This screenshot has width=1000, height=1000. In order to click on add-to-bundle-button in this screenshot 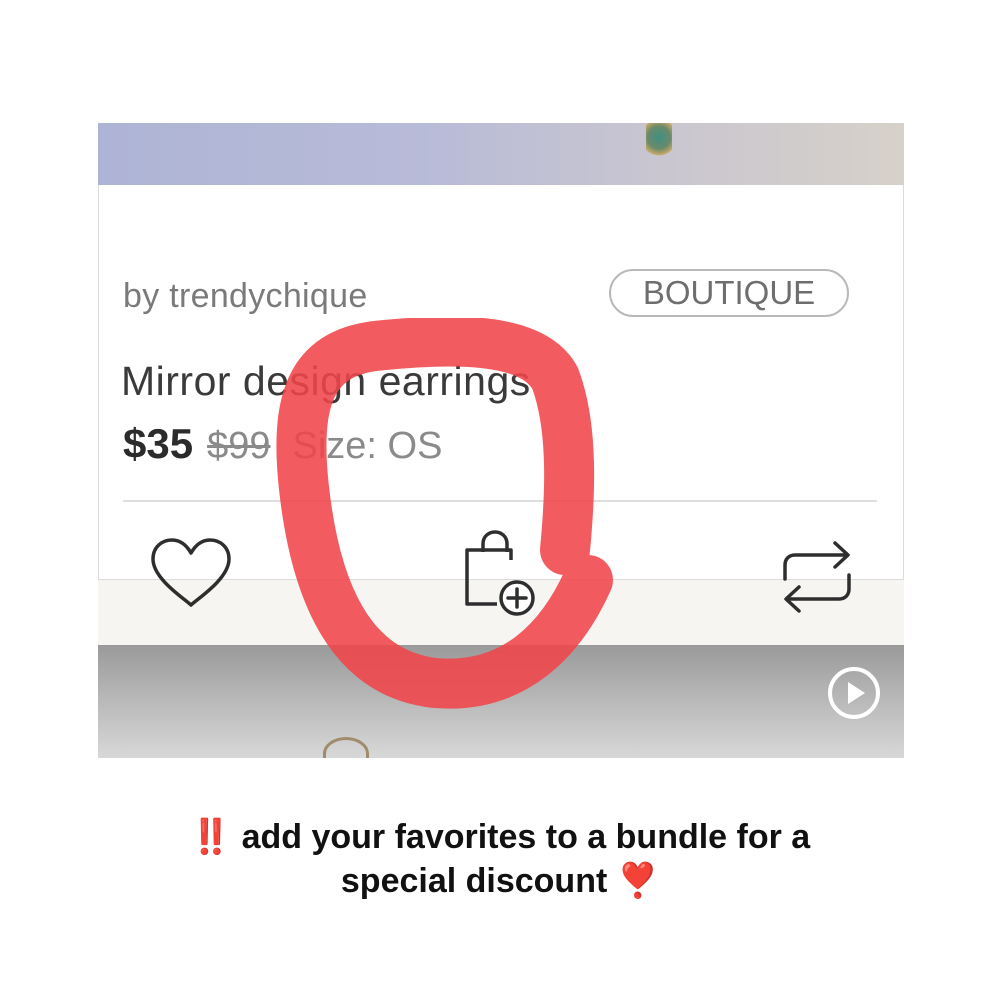, I will do `click(501, 573)`.